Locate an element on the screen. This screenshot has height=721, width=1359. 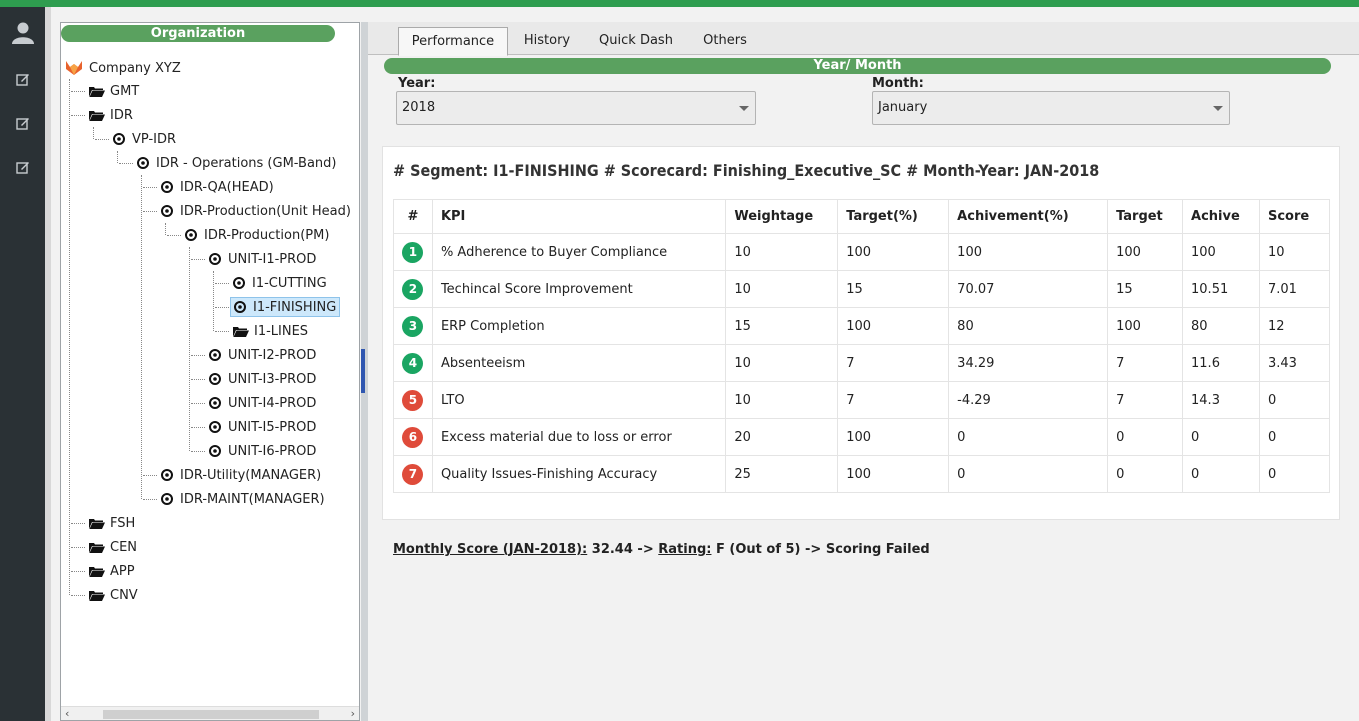
tree-node: FSH is located at coordinates (112, 523).